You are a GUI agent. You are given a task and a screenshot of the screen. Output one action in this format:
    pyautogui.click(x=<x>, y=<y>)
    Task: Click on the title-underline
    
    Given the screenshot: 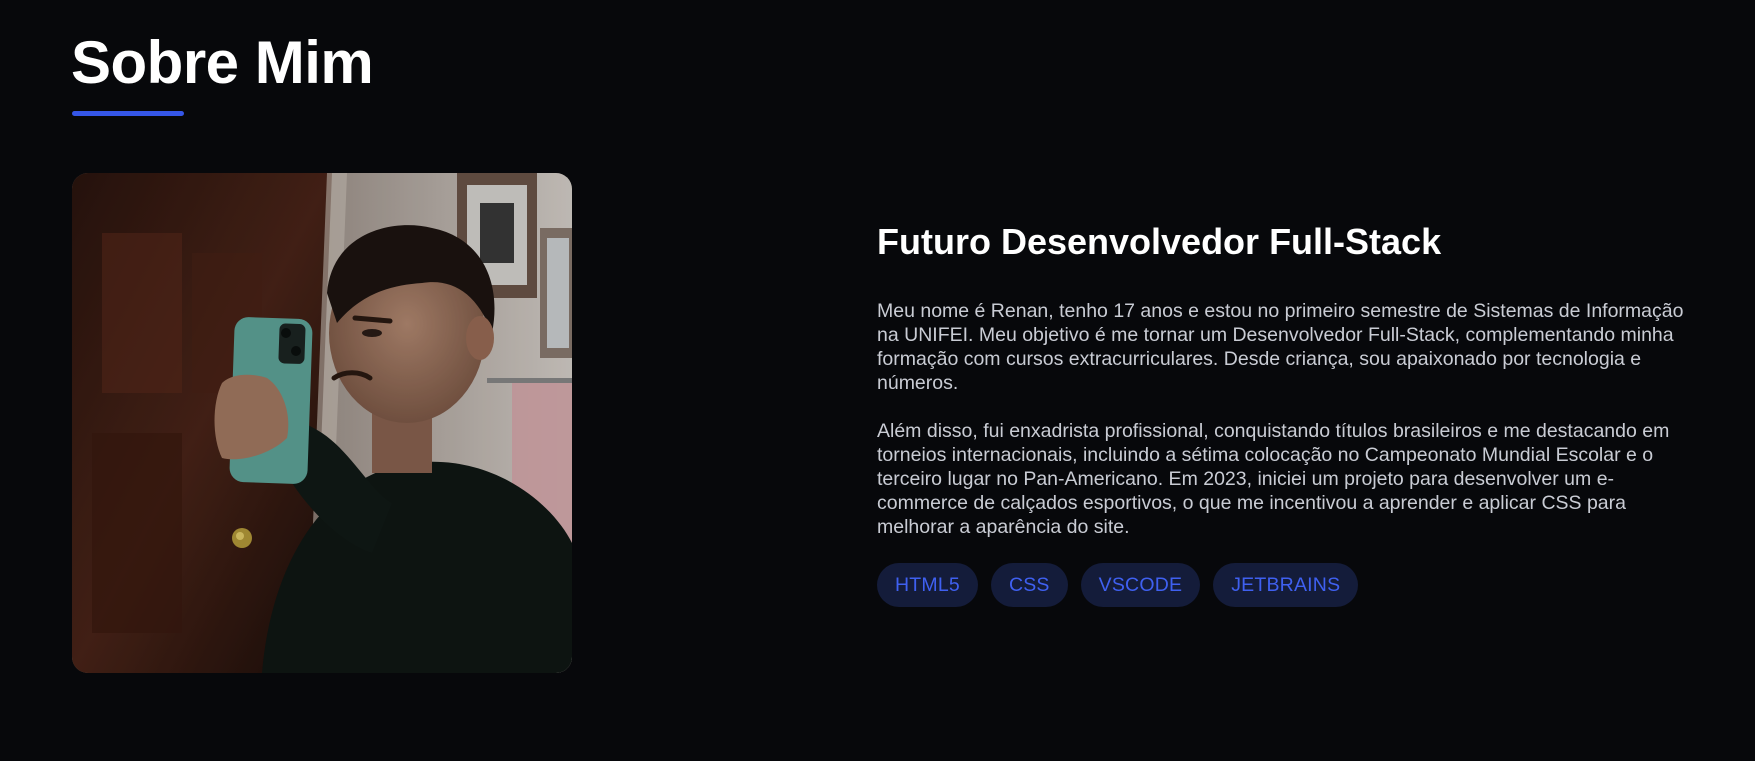 What is the action you would take?
    pyautogui.click(x=128, y=113)
    